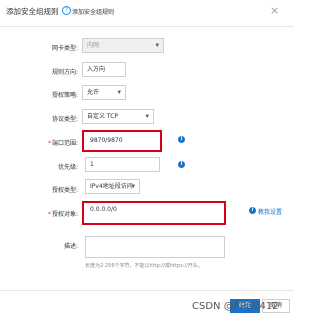  I want to click on protocol-value: 自定义 TCP, so click(103, 116).